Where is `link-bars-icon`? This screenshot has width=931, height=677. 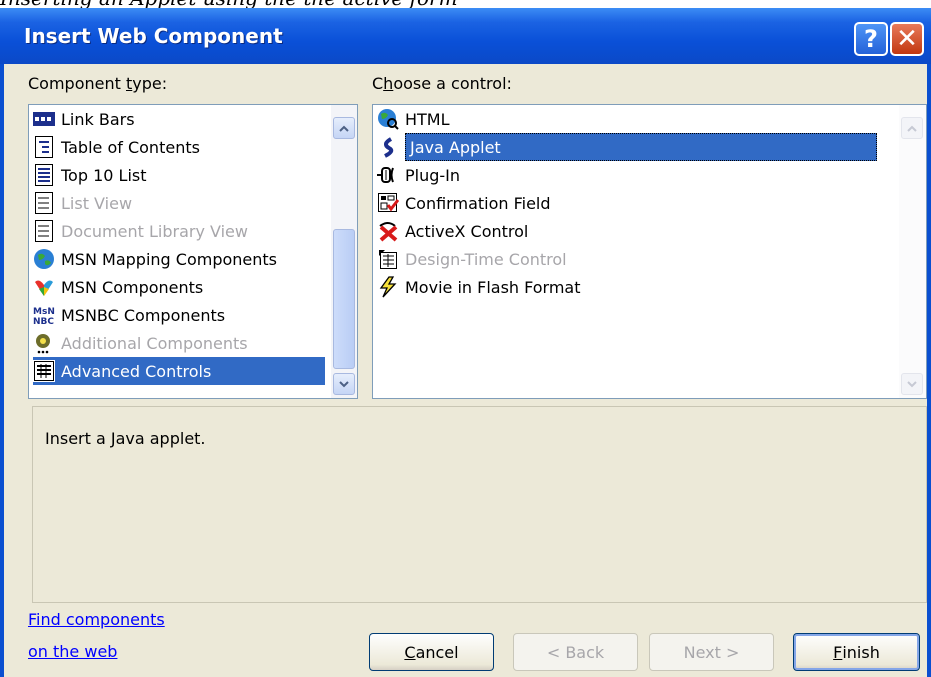 link-bars-icon is located at coordinates (44, 119).